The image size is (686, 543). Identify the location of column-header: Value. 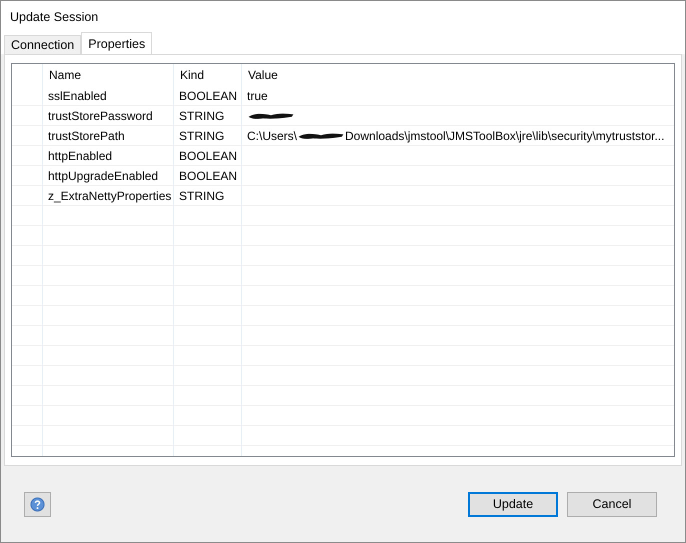
(458, 75).